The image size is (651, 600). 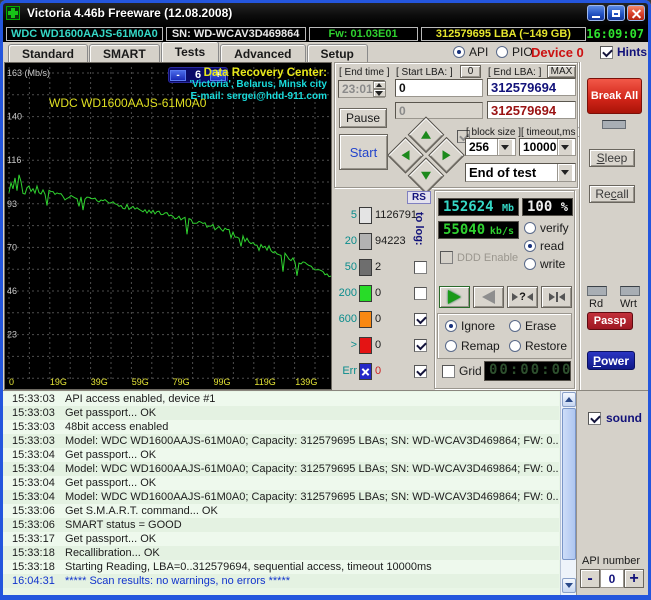 What do you see at coordinates (263, 53) in the screenshot?
I see `tab-advanced: Advanced` at bounding box center [263, 53].